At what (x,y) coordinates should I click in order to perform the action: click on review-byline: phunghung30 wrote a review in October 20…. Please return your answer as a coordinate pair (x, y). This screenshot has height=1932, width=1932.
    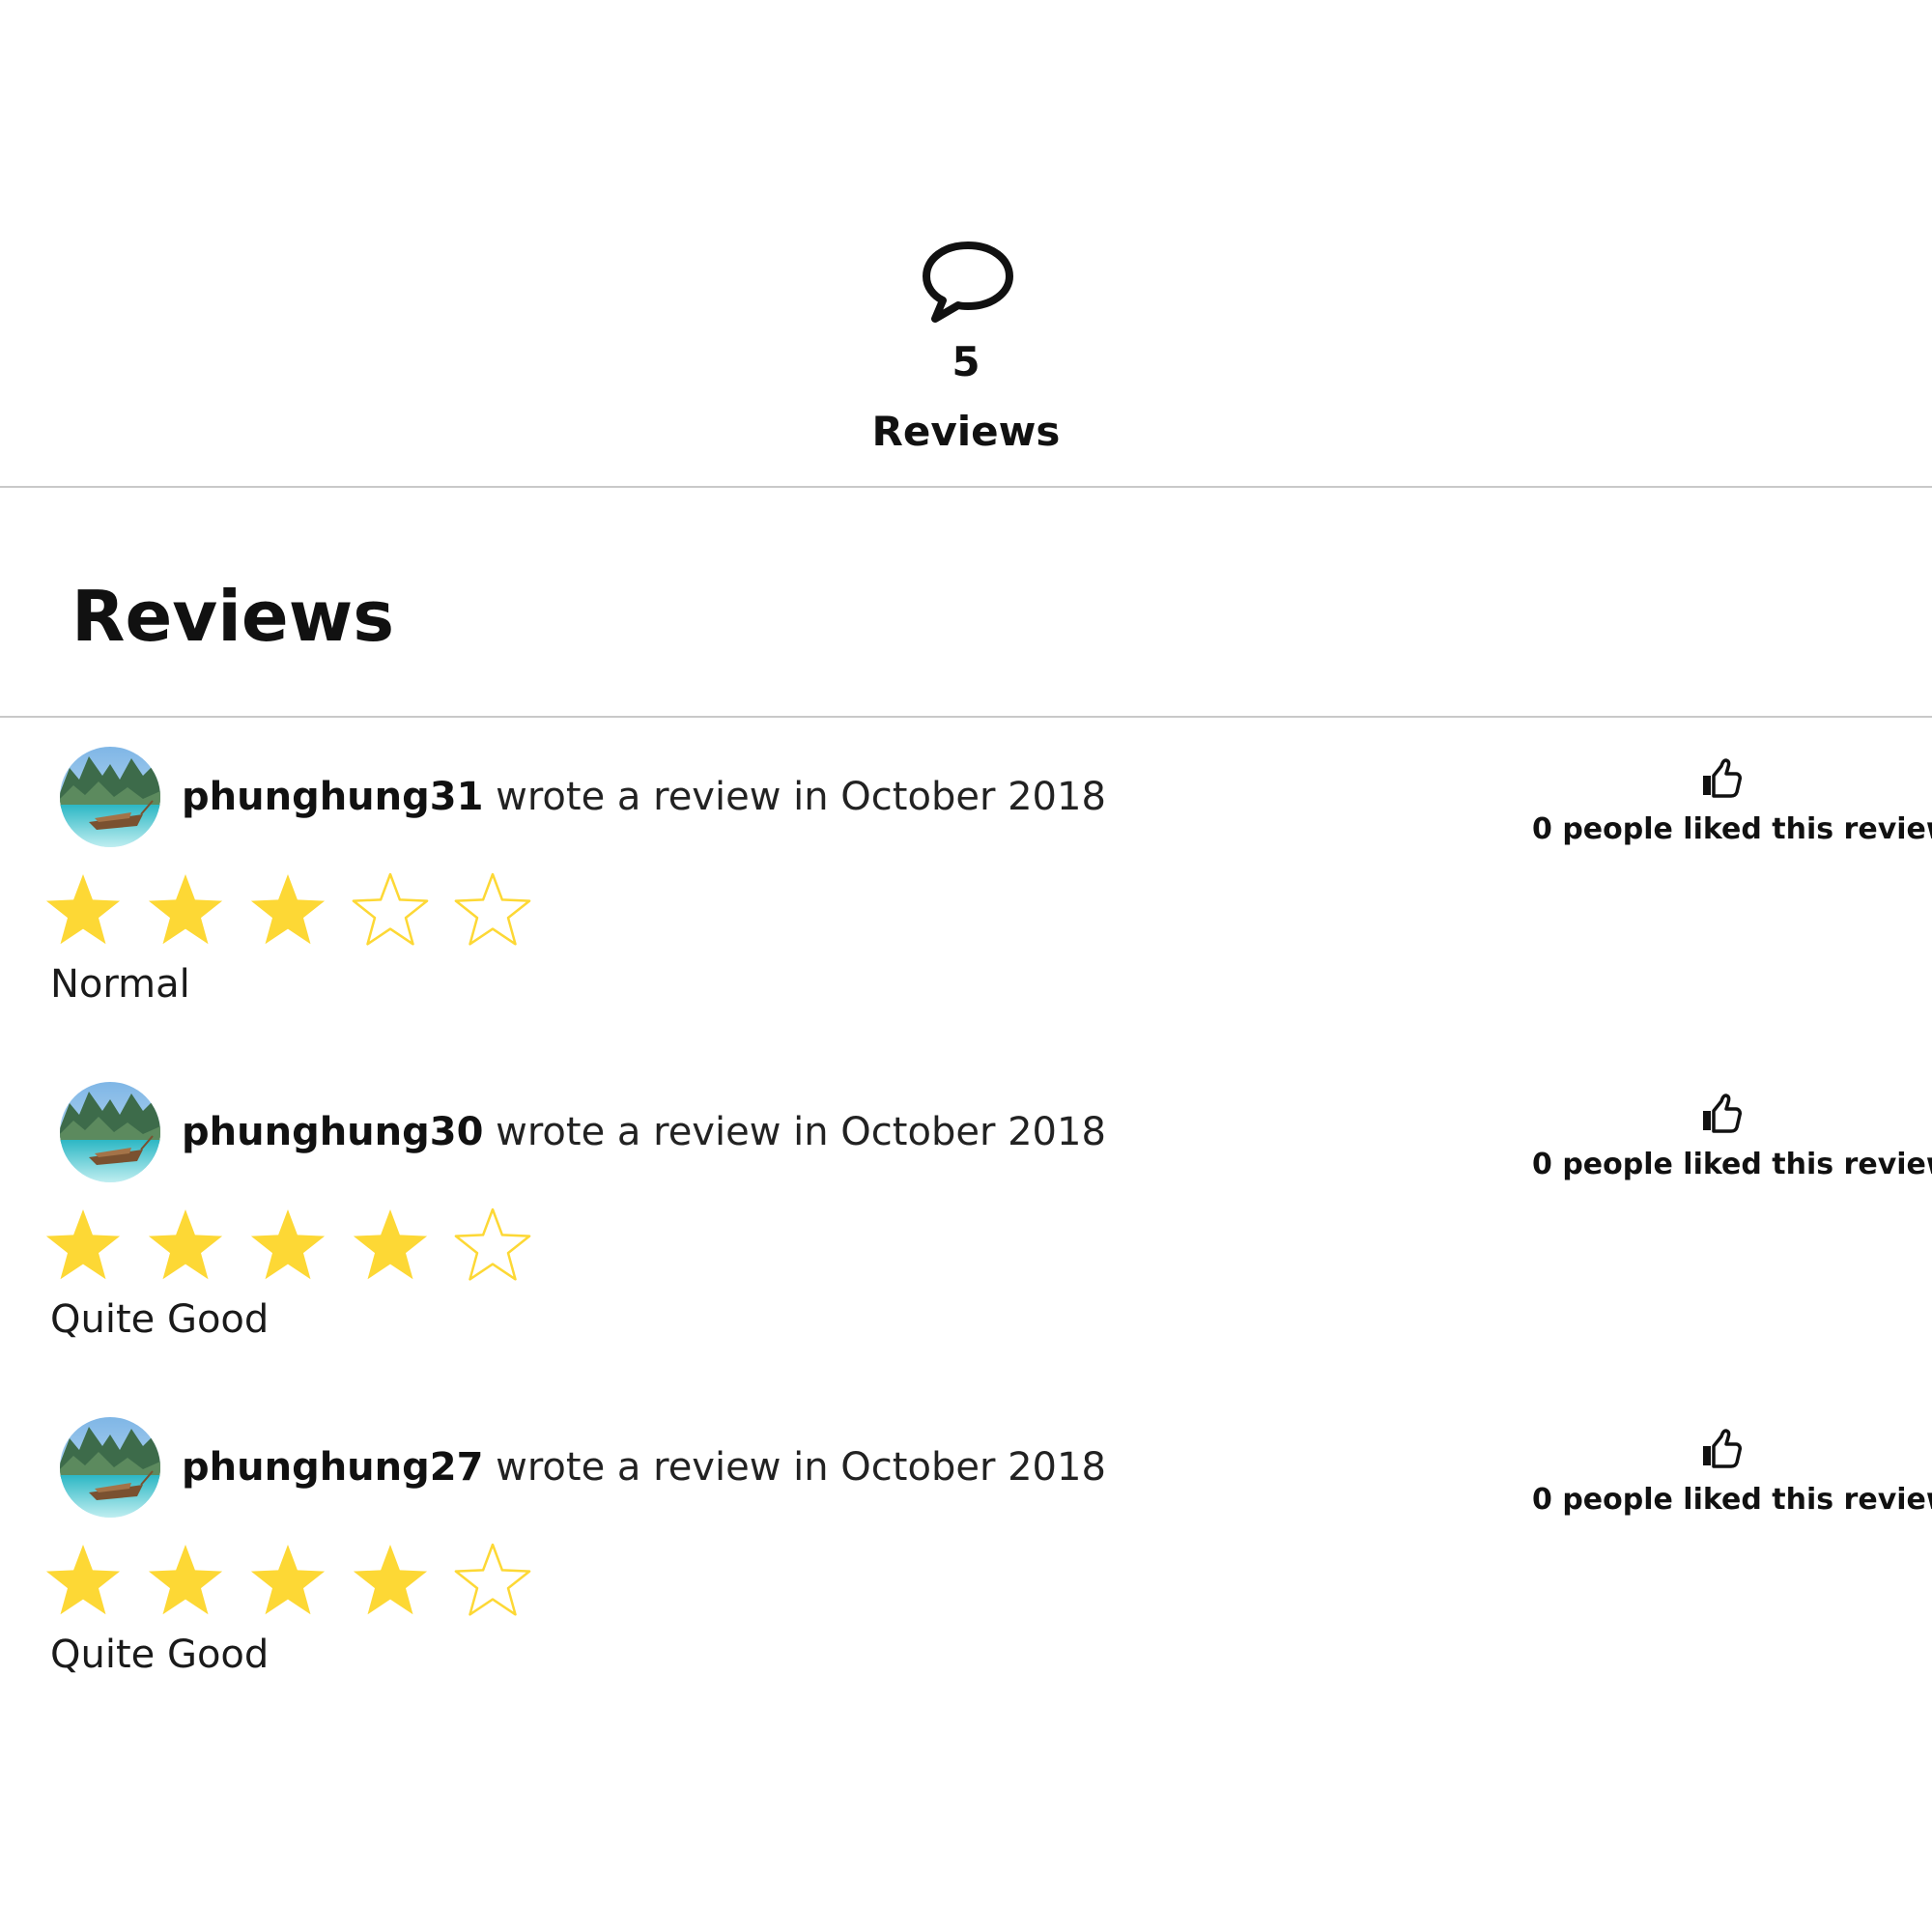
    Looking at the image, I should click on (644, 1132).